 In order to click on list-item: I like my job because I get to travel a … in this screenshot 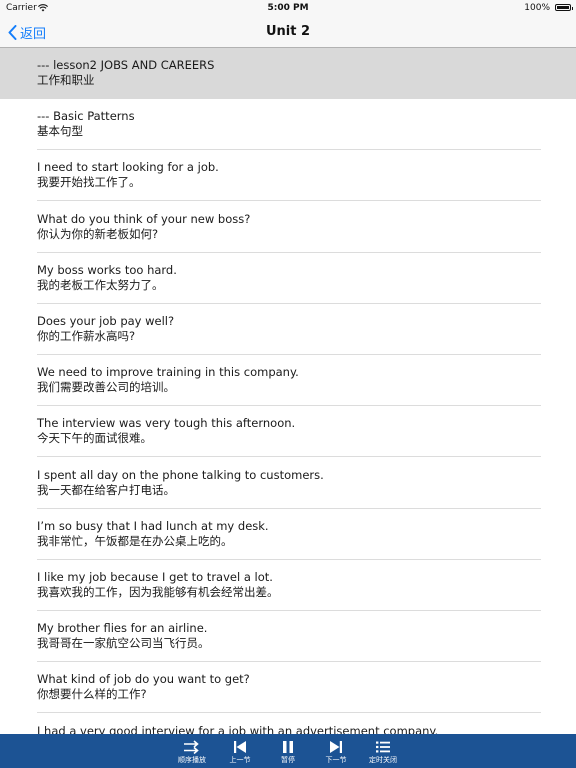, I will do `click(288, 585)`.